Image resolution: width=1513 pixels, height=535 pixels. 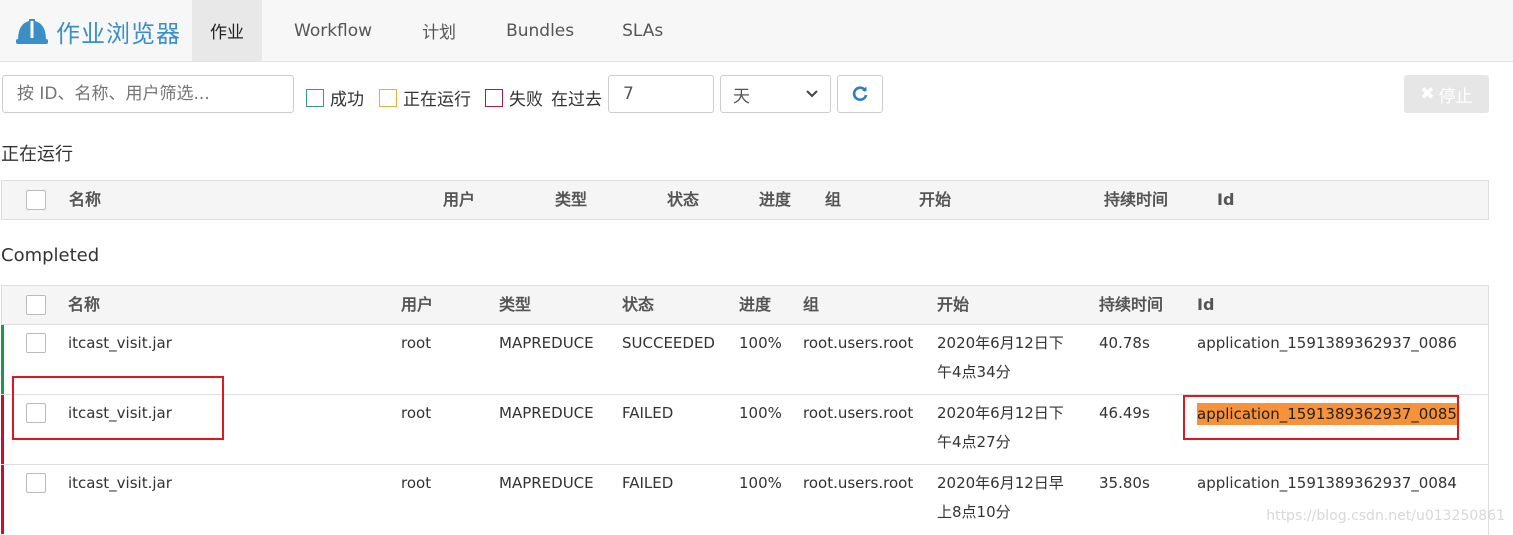 I want to click on stop-button: ✖ 停止, so click(x=1446, y=94).